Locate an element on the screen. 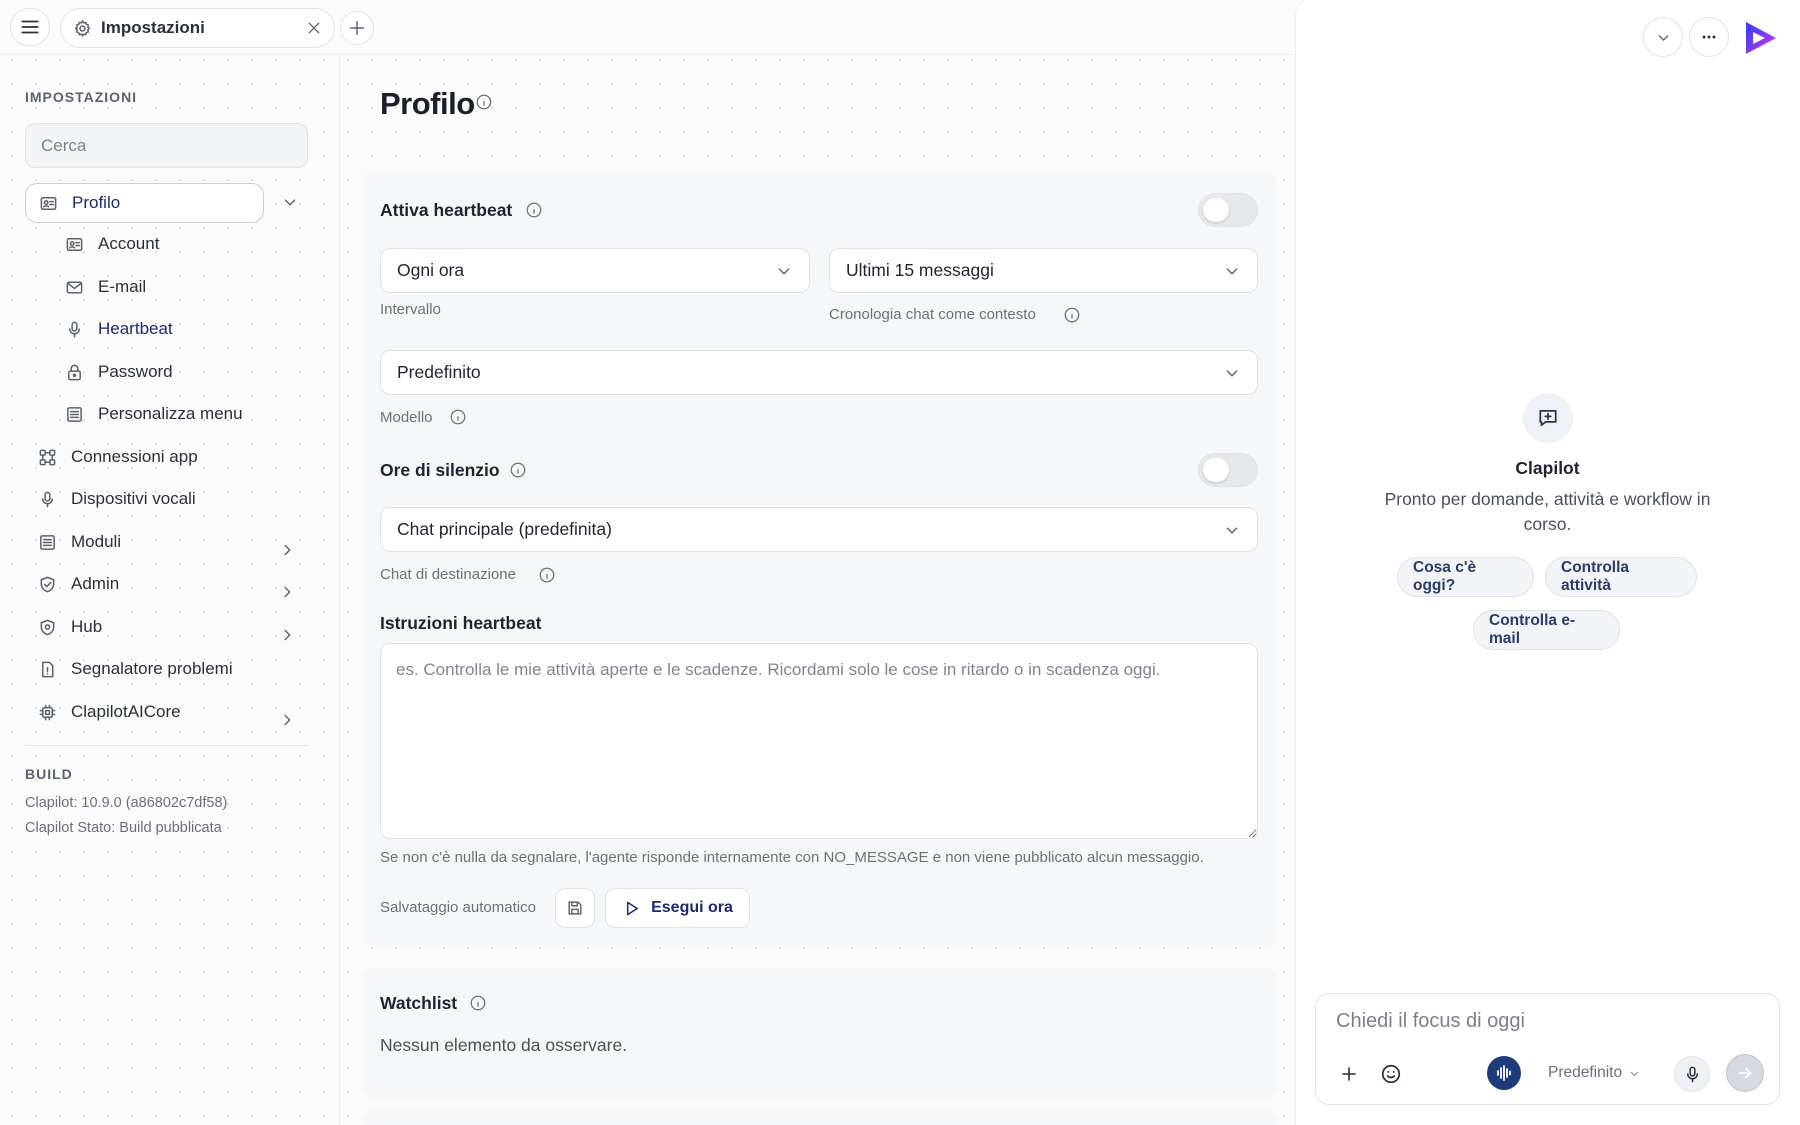 Image resolution: width=1800 pixels, height=1125 pixels. sidebar-item-moduli: Moduli is located at coordinates (79, 542).